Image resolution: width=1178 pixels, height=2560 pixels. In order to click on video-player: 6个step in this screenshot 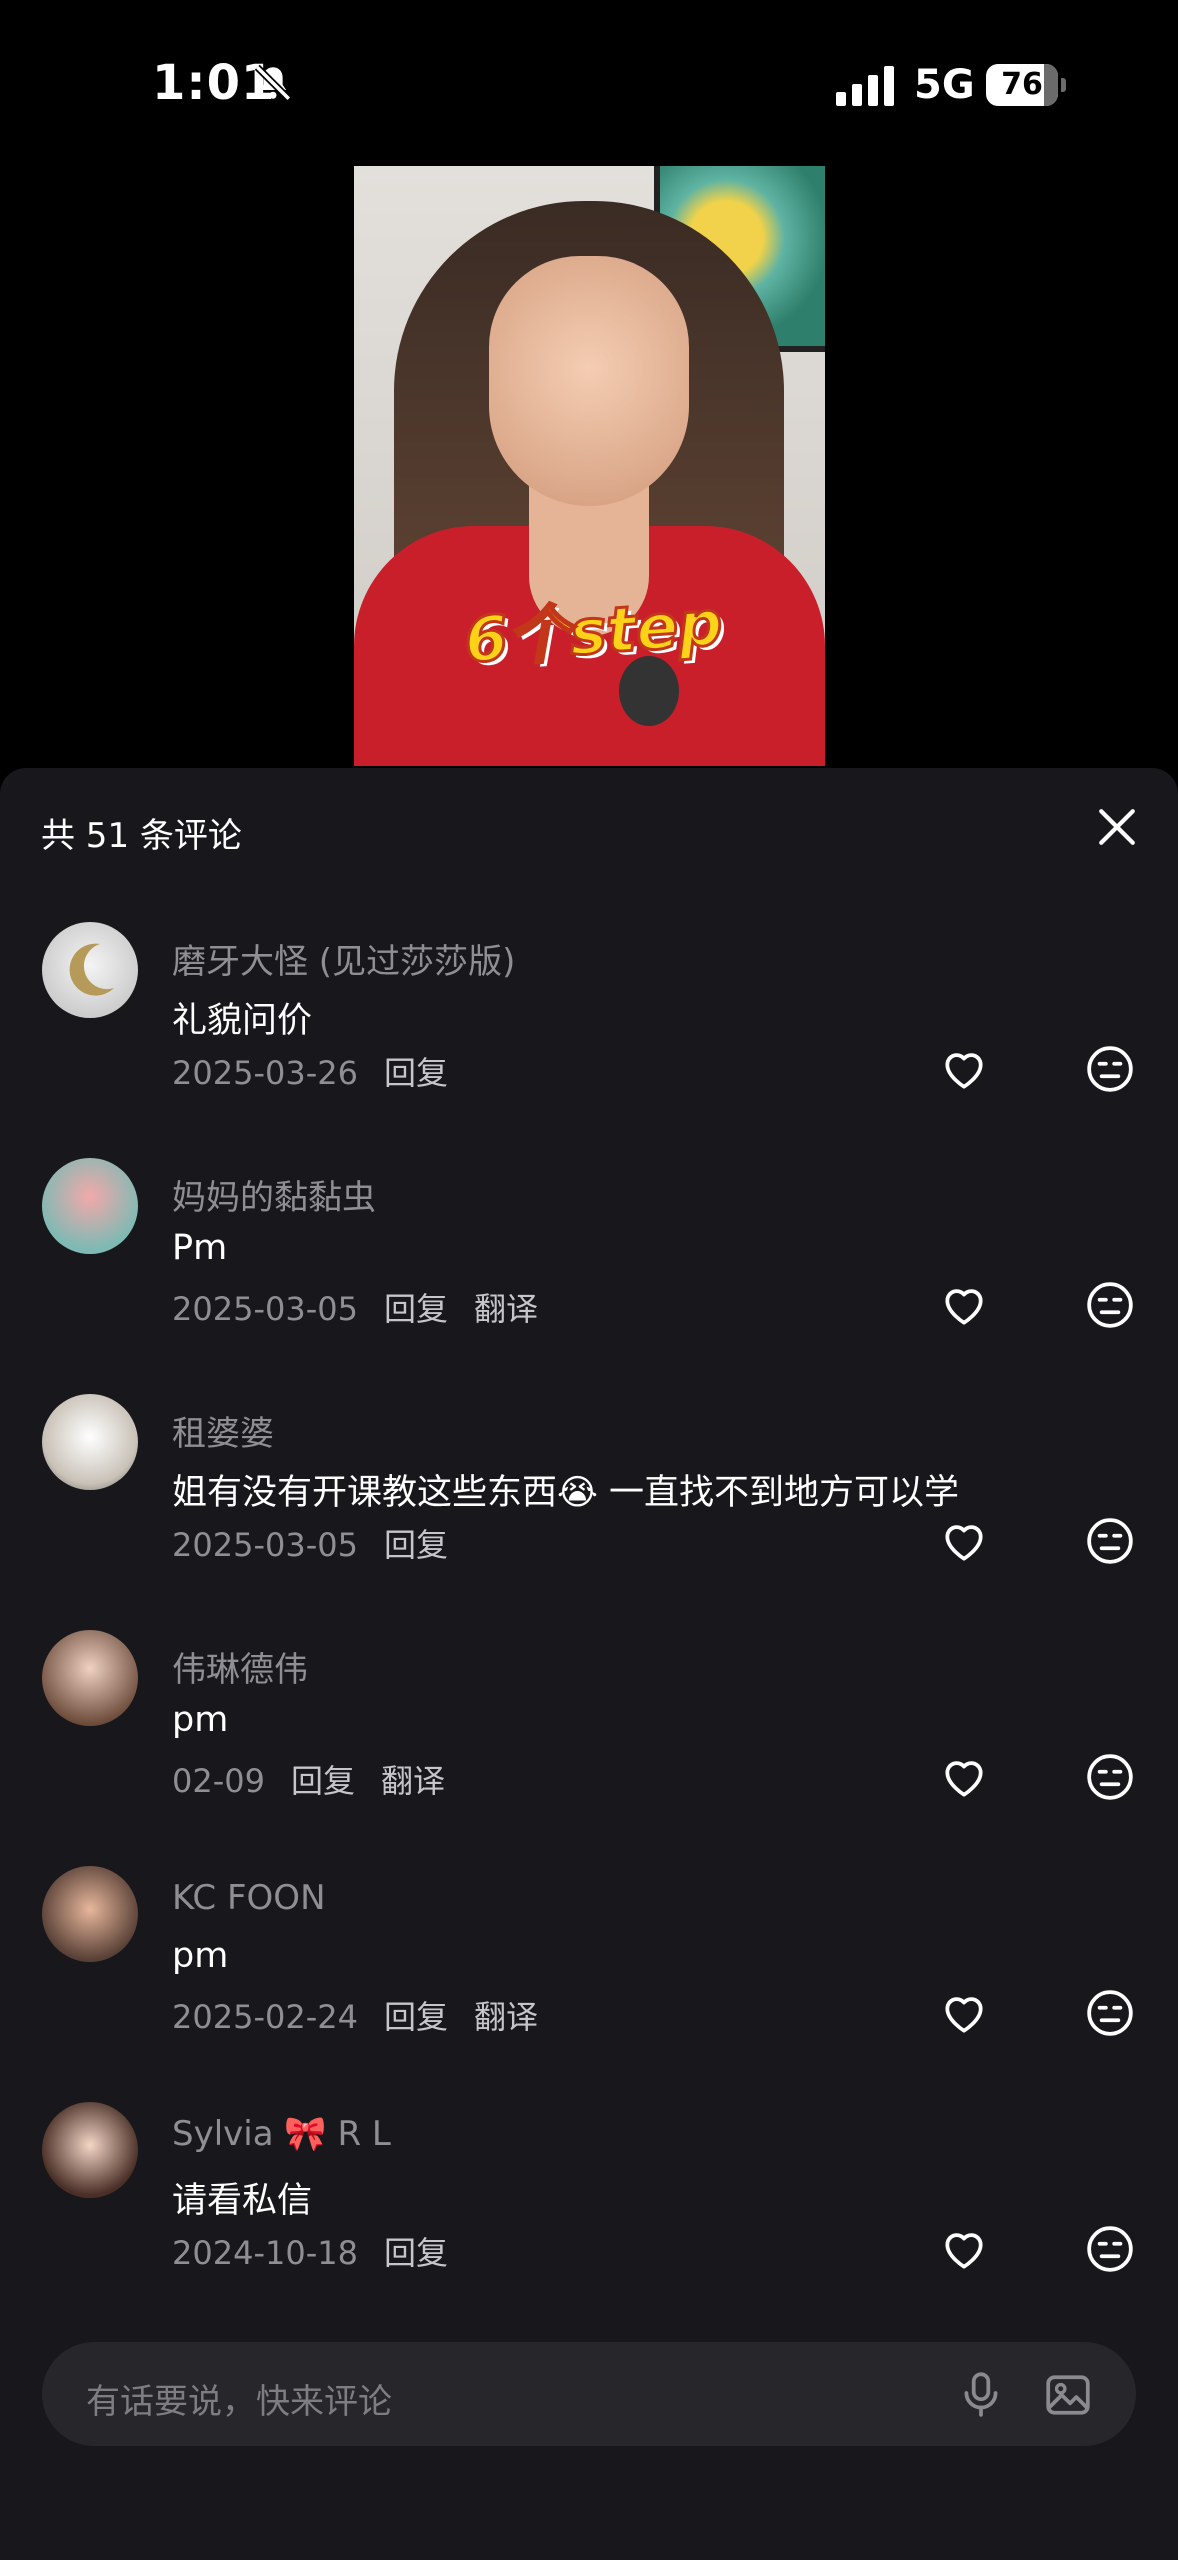, I will do `click(589, 466)`.